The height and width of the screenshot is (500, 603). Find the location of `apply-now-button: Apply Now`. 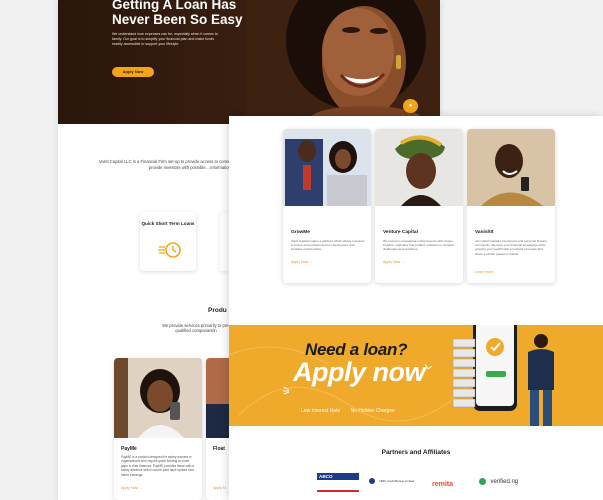

apply-now-button: Apply Now is located at coordinates (133, 72).